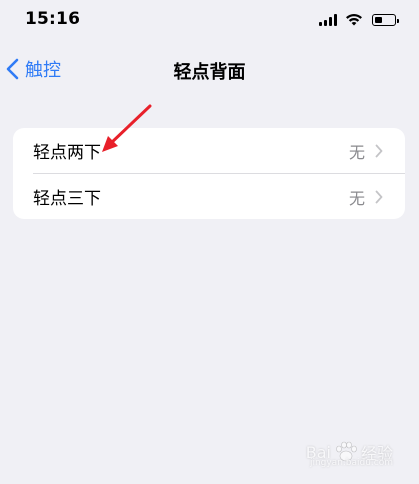 This screenshot has width=419, height=484. I want to click on status-bar: 15:16, so click(209, 22).